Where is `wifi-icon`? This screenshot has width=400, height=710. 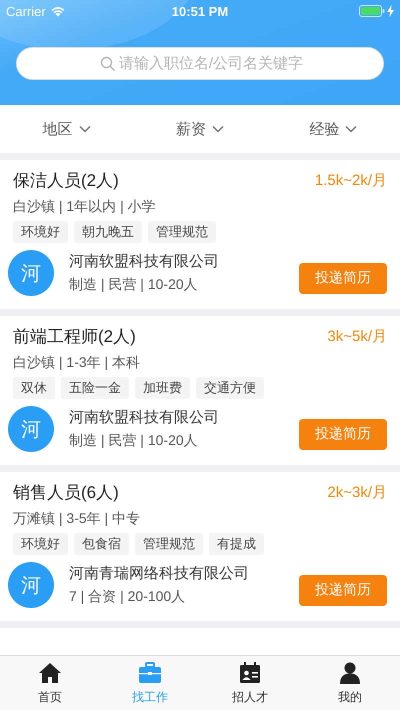 wifi-icon is located at coordinates (57, 11).